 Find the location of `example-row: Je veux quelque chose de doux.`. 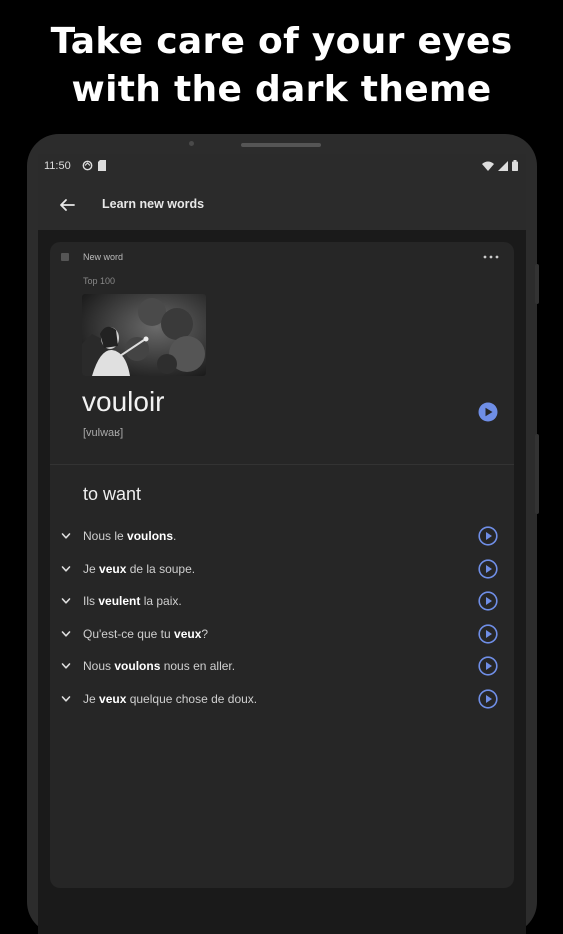

example-row: Je veux quelque chose de doux. is located at coordinates (282, 699).